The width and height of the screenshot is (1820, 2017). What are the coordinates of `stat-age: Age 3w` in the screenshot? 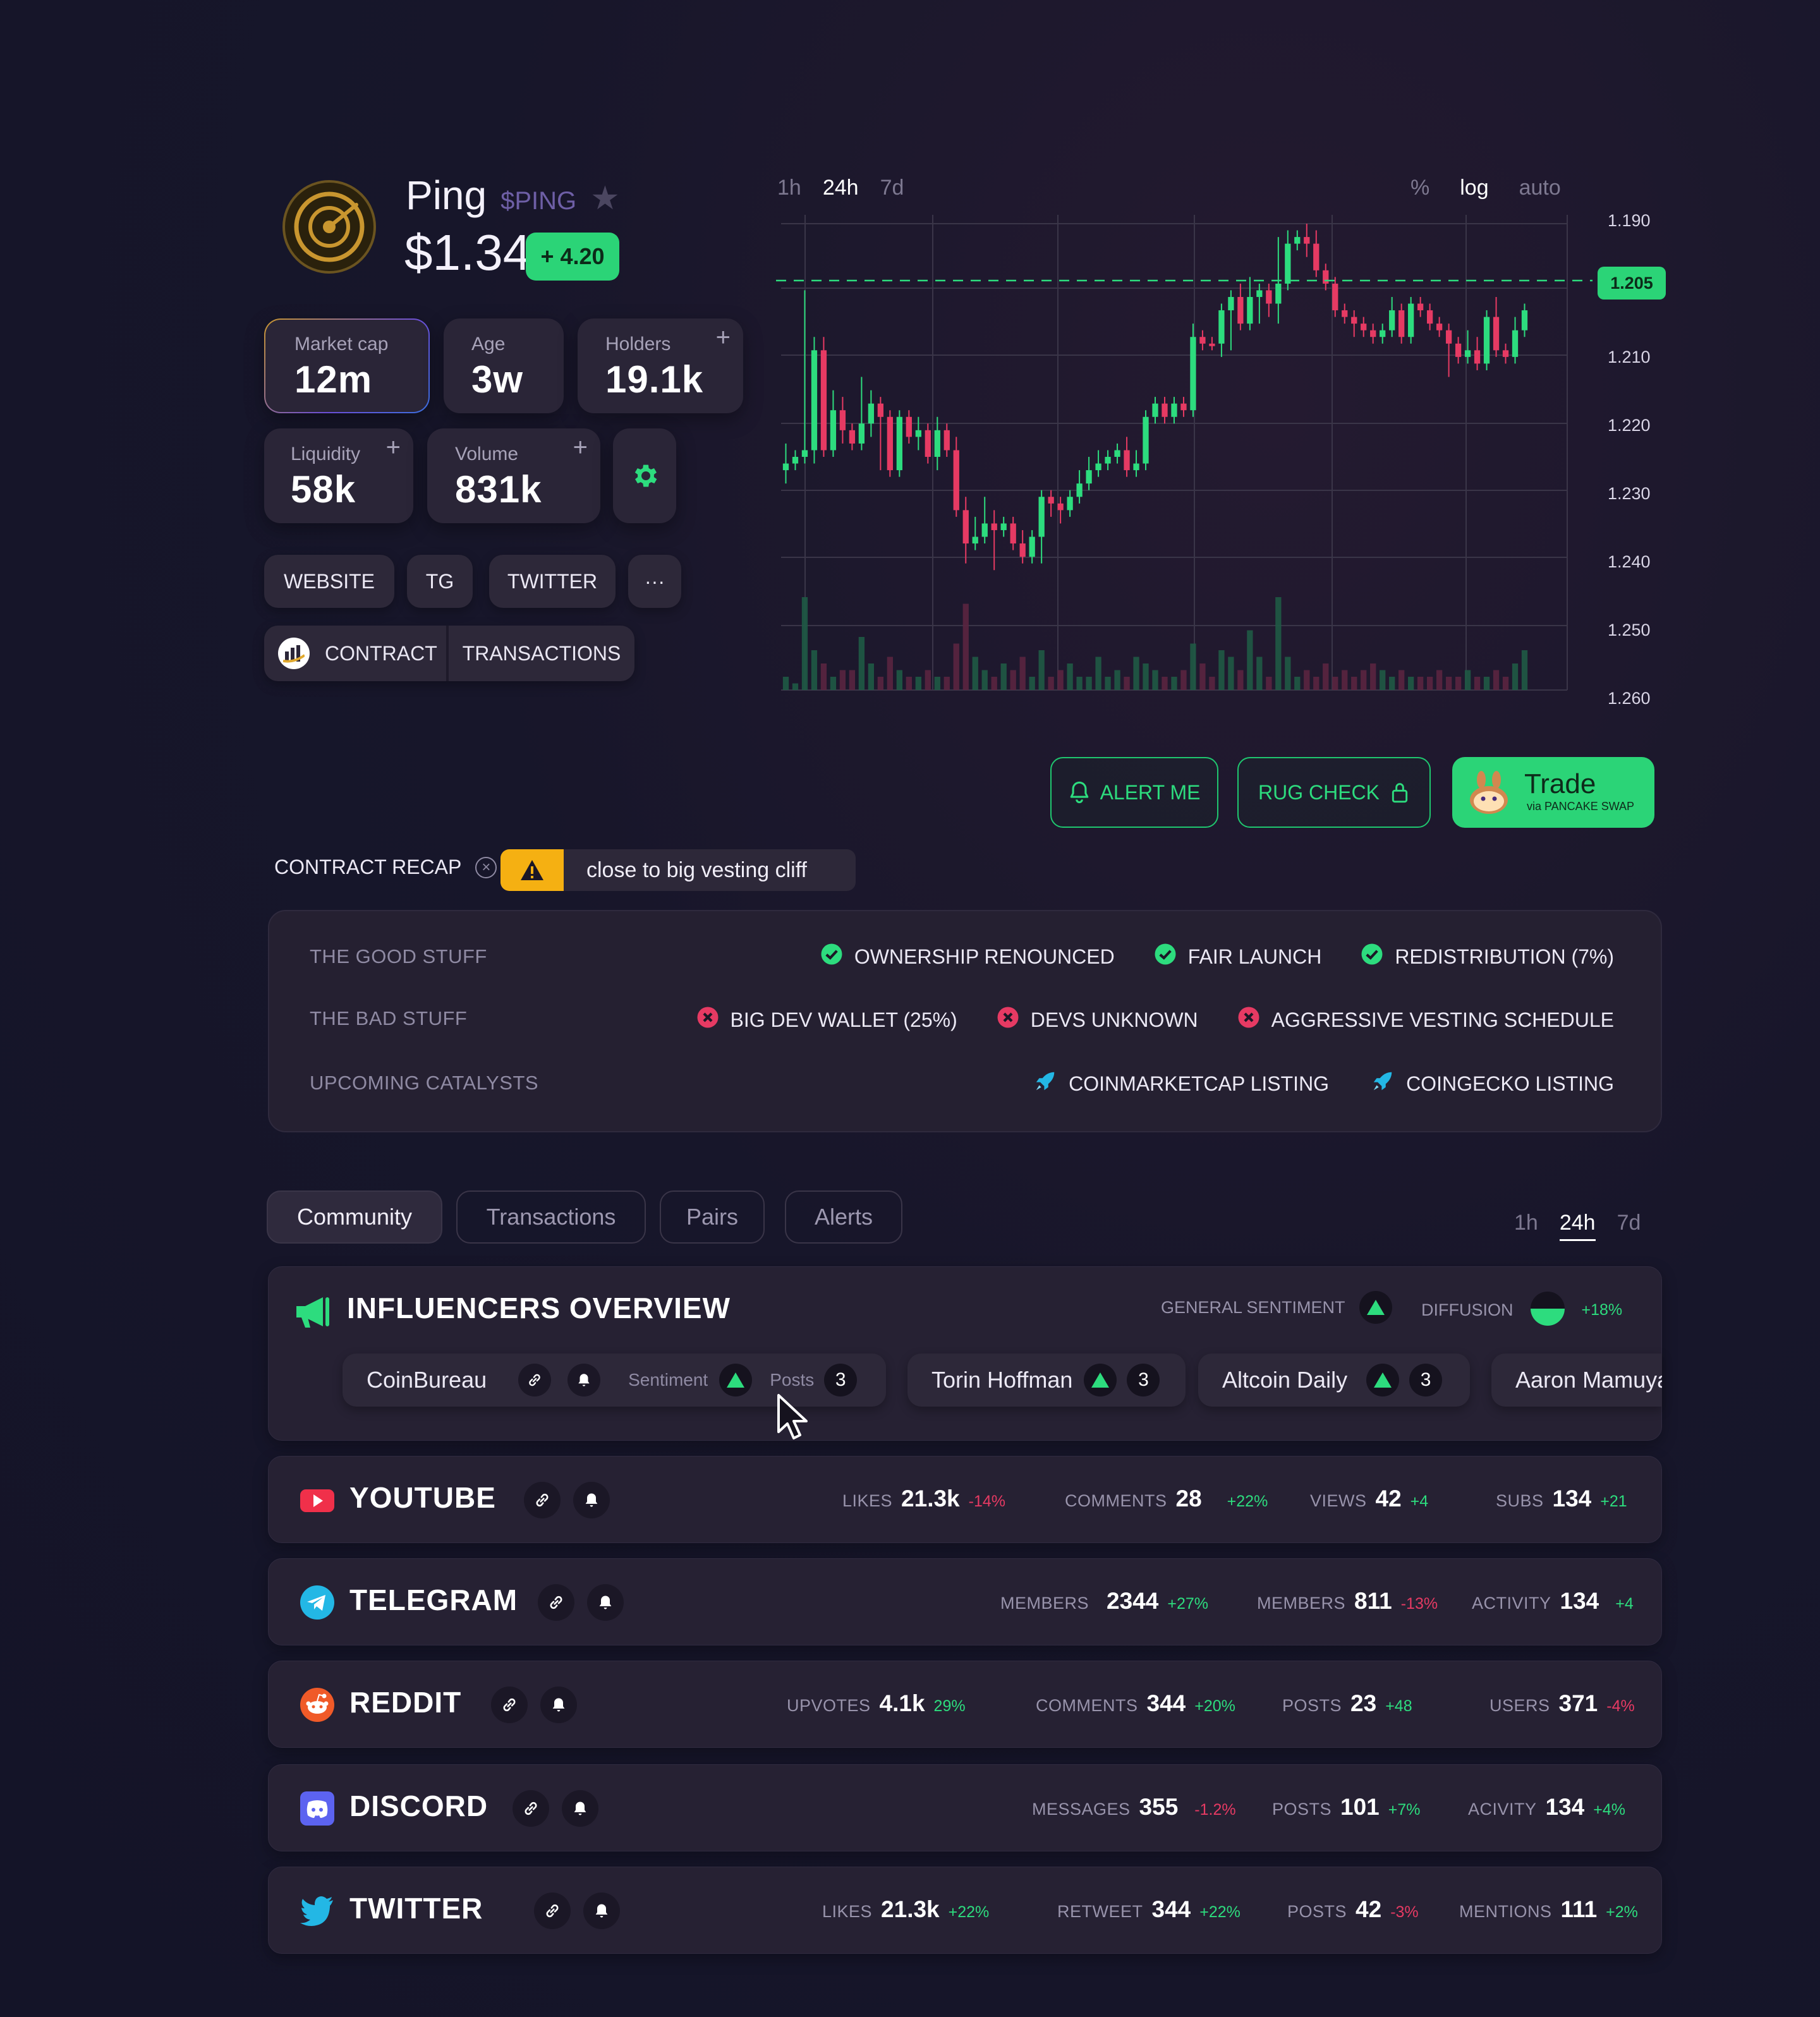 It's located at (504, 365).